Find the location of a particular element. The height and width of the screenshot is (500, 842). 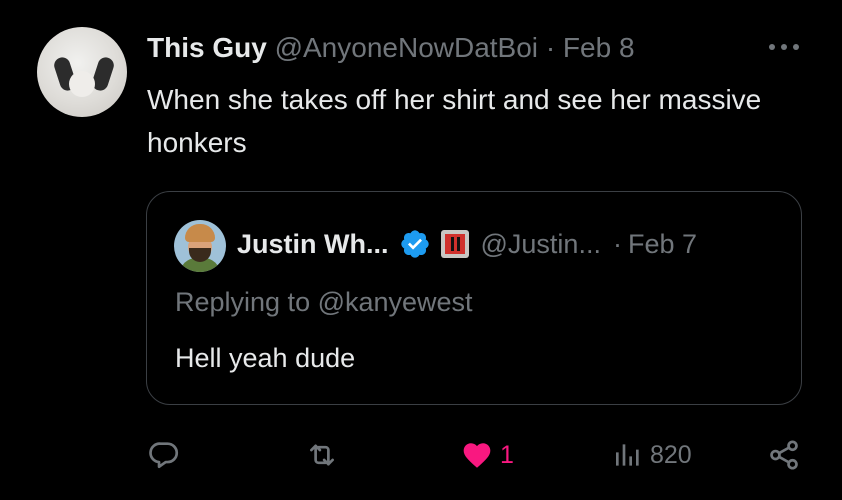

reply-button is located at coordinates (164, 455).